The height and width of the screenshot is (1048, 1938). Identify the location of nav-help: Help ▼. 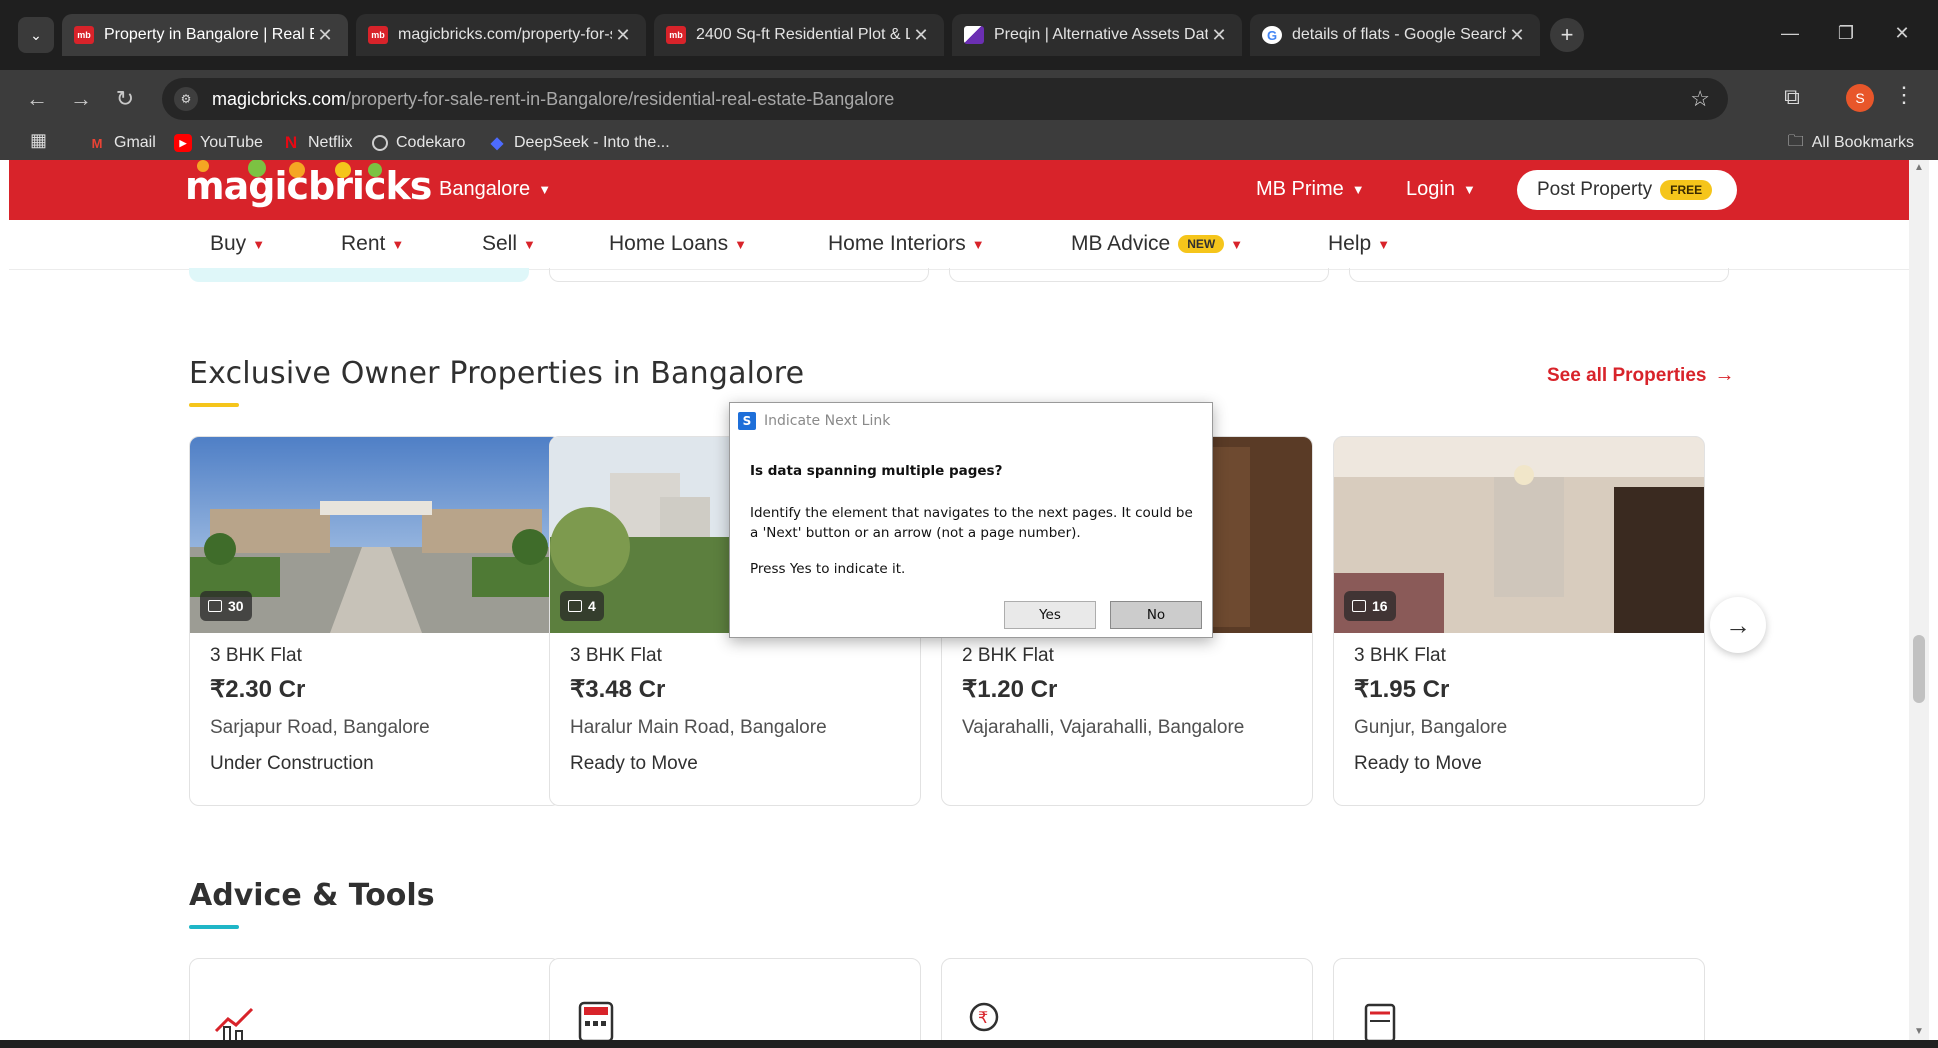
(1359, 244).